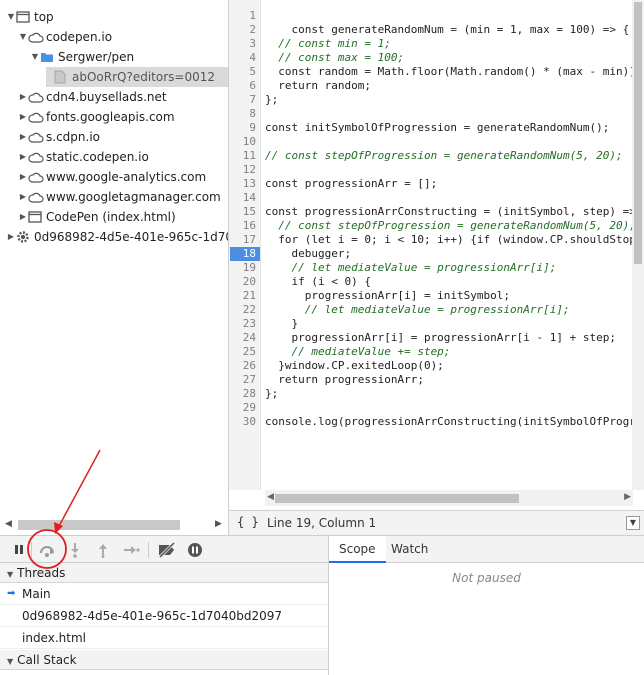 Image resolution: width=644 pixels, height=675 pixels. Describe the element at coordinates (281, 324) in the screenshot. I see `code-line: }` at that location.